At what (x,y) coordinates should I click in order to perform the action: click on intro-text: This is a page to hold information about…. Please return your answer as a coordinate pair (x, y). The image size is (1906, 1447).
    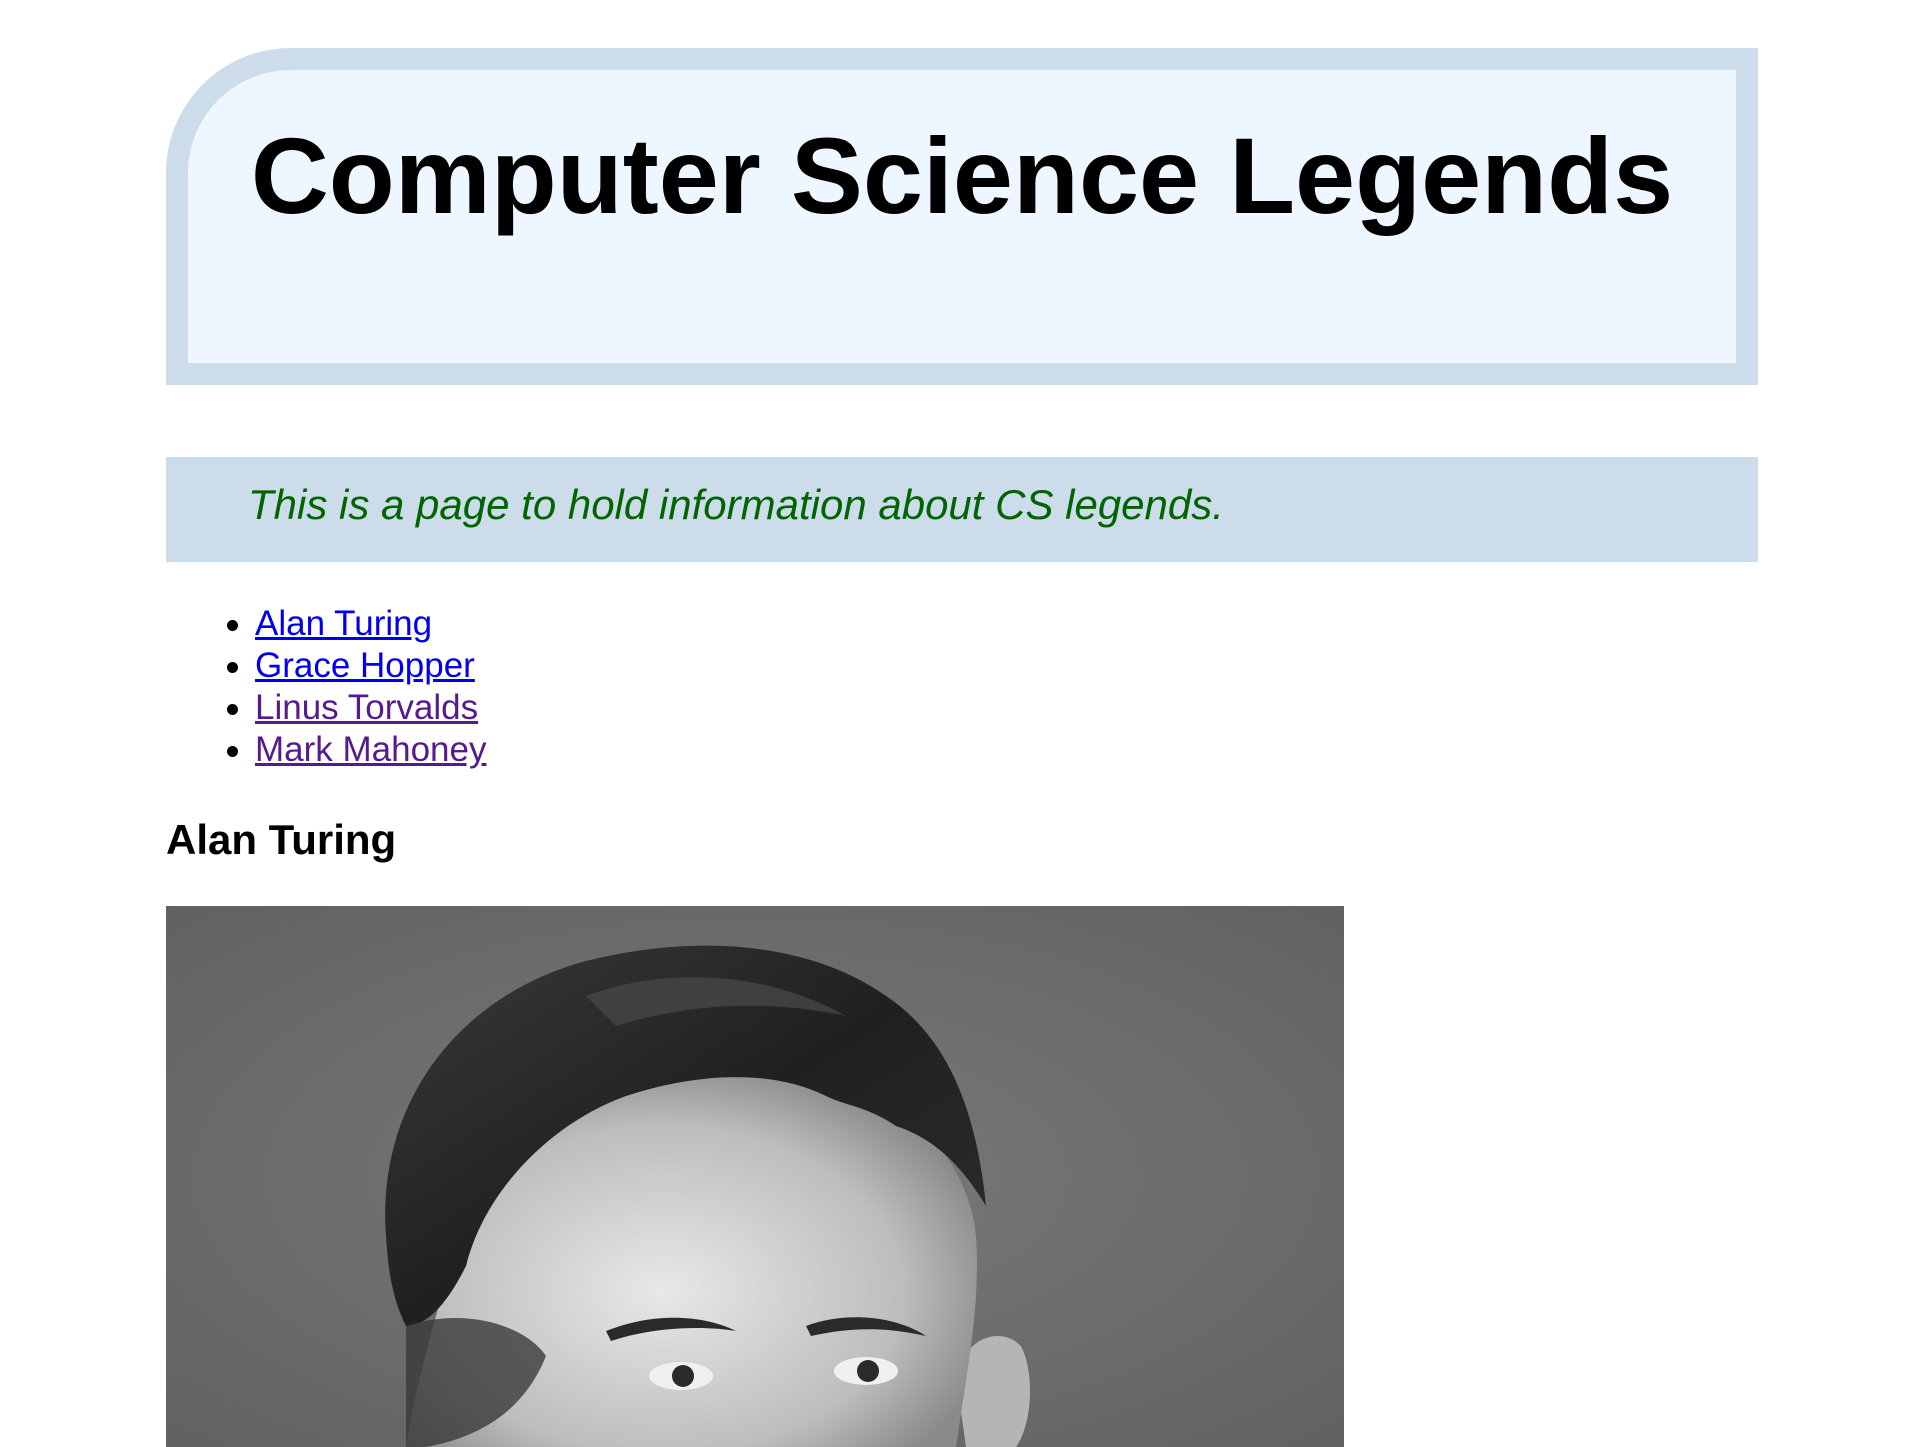
    Looking at the image, I should click on (736, 504).